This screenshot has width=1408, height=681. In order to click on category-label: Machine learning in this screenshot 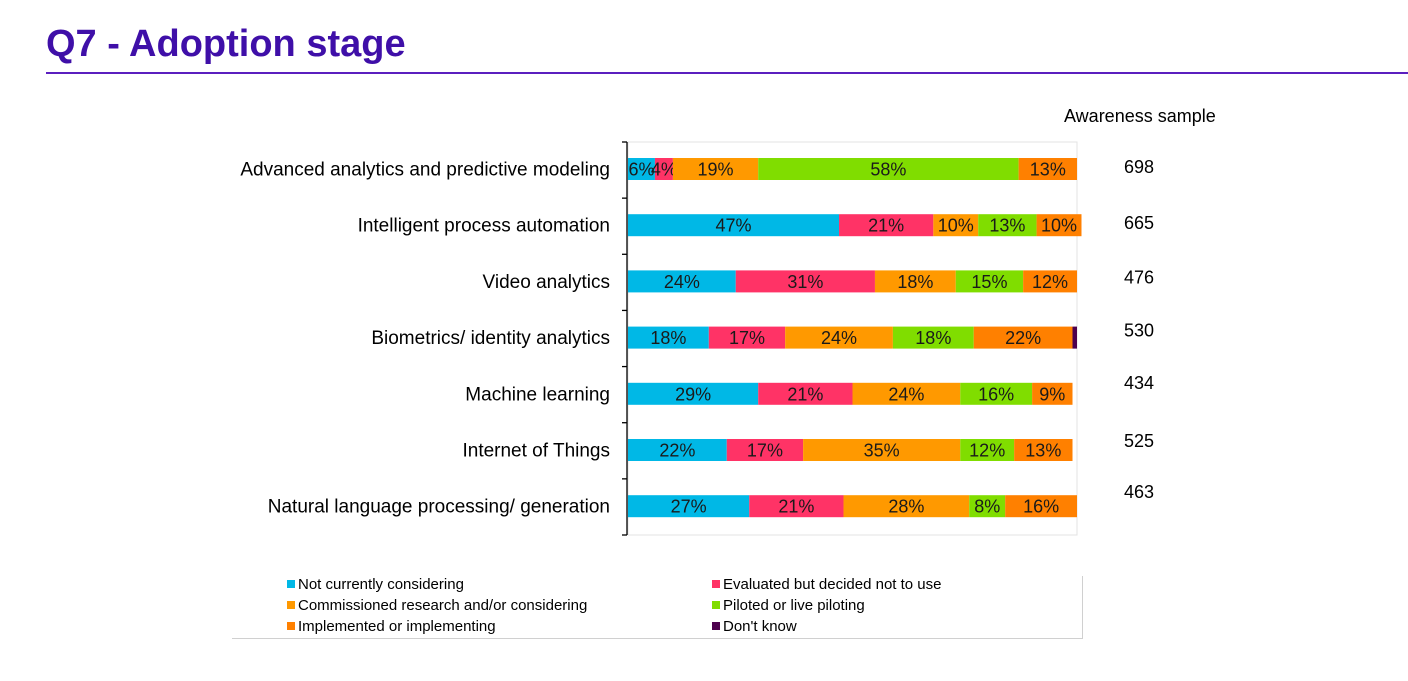, I will do `click(537, 394)`.